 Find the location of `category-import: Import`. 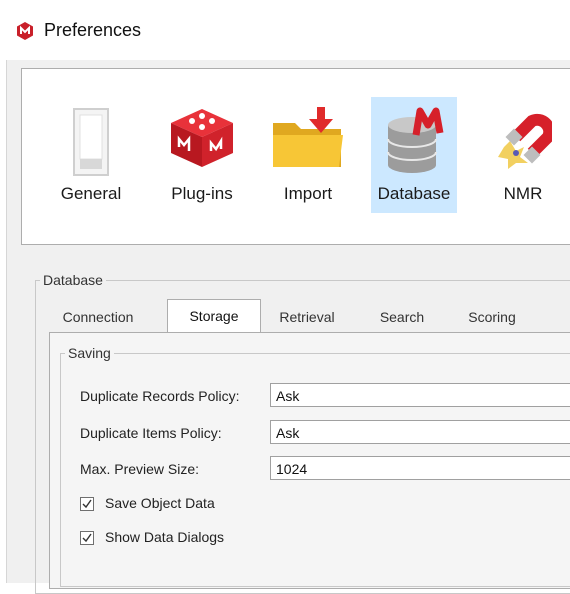

category-import: Import is located at coordinates (308, 155).